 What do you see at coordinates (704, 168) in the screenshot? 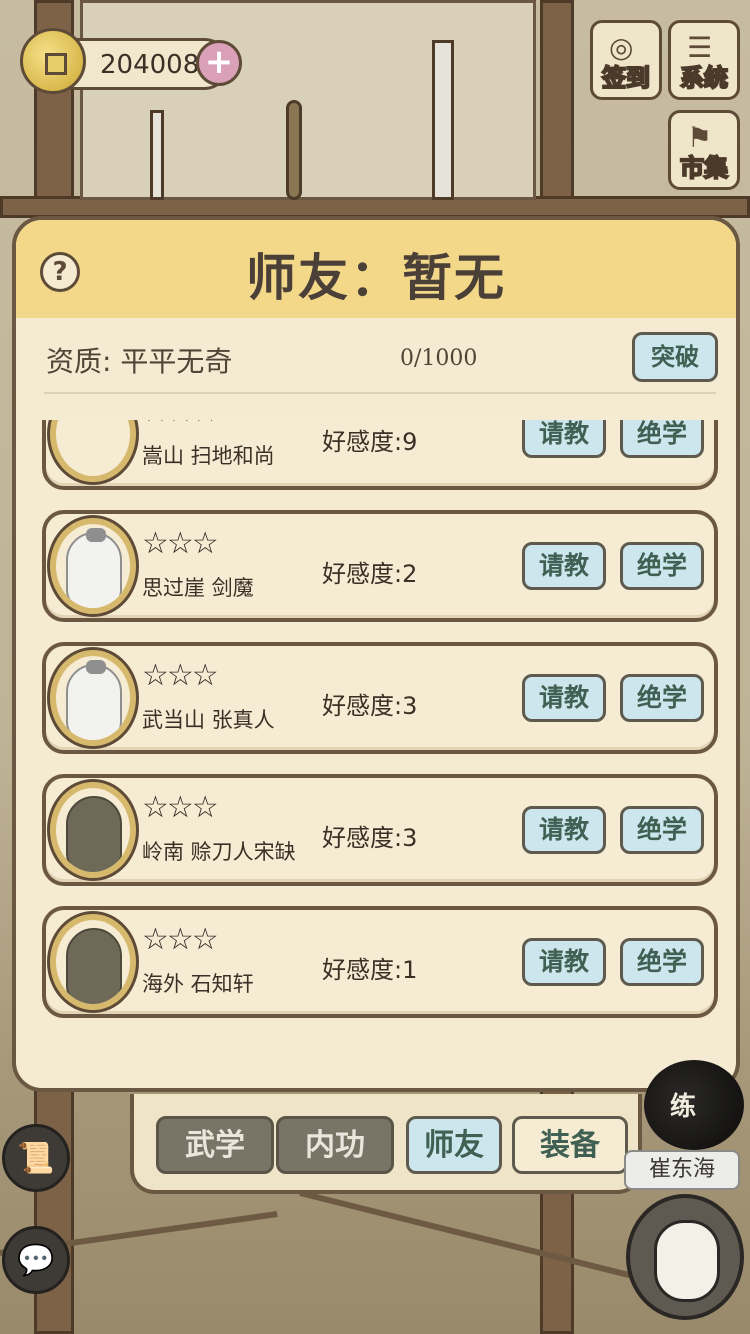
I see `market-label: 市集` at bounding box center [704, 168].